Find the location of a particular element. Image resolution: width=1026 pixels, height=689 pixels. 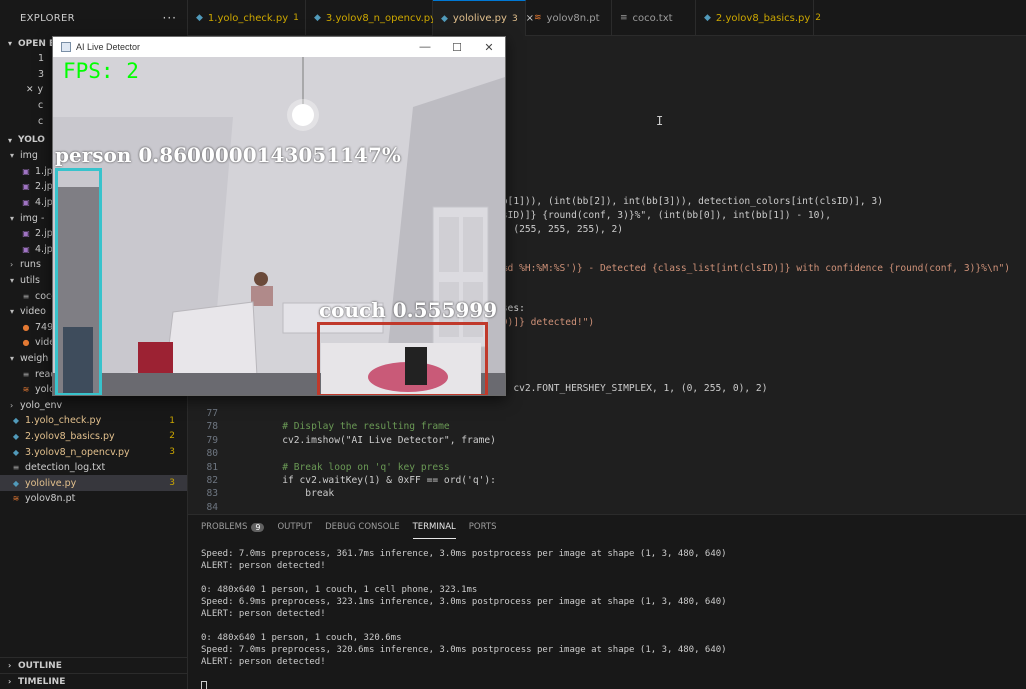

editor-tab: ◆3.yolov8_n_opencv.py3 is located at coordinates (376, 18).